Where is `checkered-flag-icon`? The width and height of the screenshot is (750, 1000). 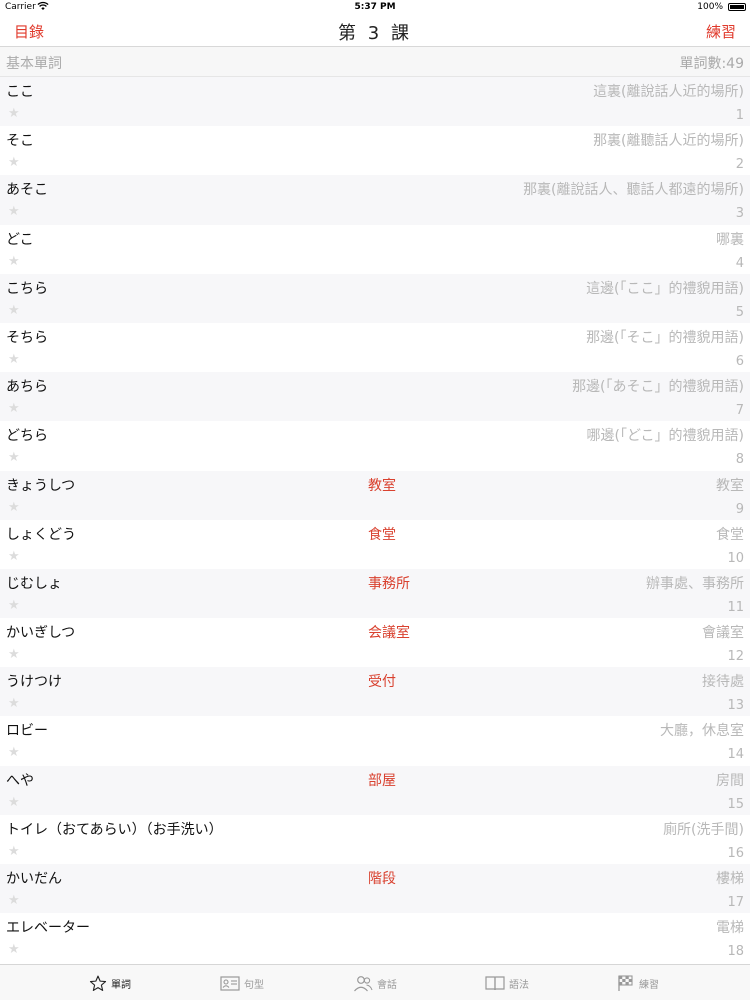
checkered-flag-icon is located at coordinates (626, 983).